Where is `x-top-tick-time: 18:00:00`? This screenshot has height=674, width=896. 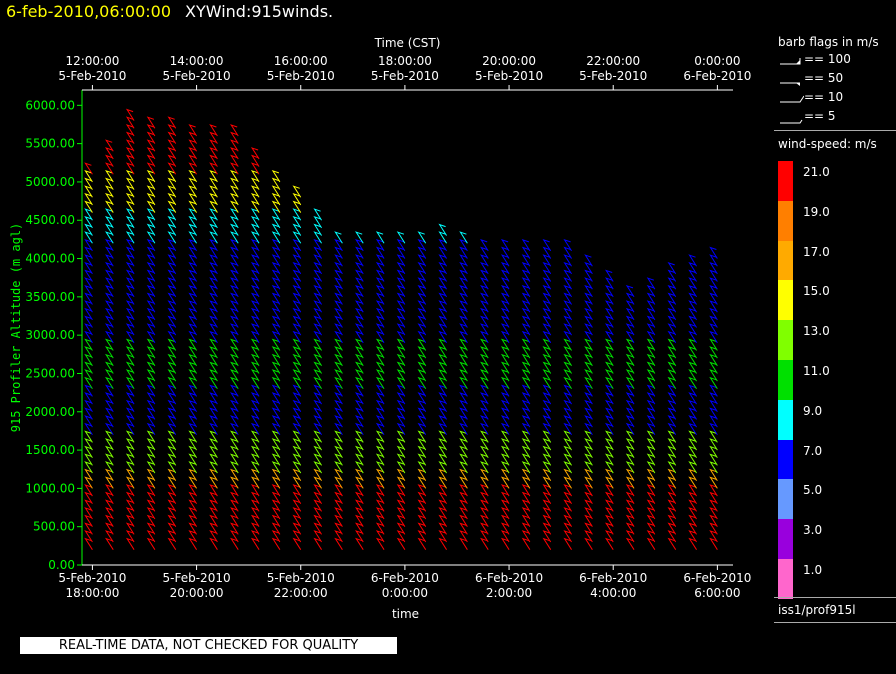
x-top-tick-time: 18:00:00 is located at coordinates (405, 61).